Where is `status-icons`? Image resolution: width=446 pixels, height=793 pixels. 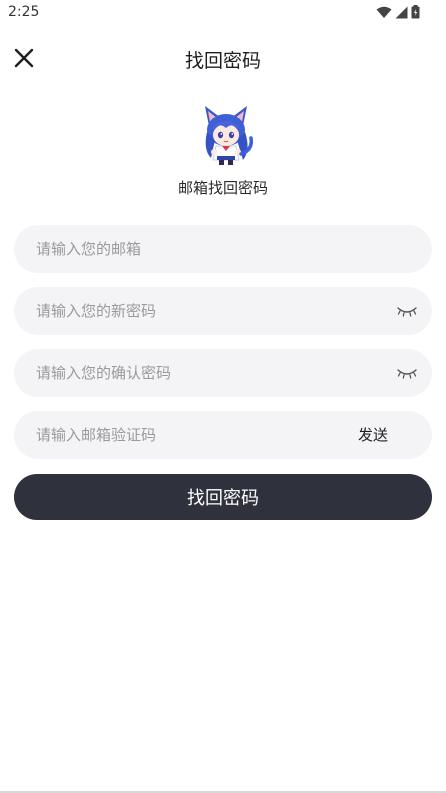 status-icons is located at coordinates (398, 12).